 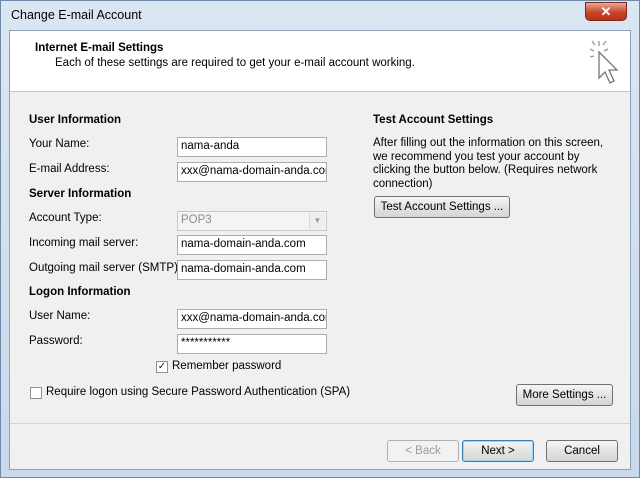 What do you see at coordinates (196, 220) in the screenshot?
I see `account-type-value: POP3` at bounding box center [196, 220].